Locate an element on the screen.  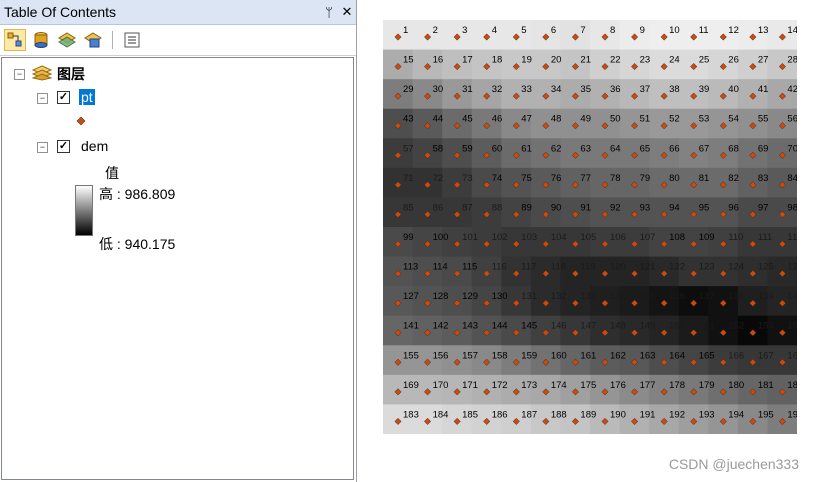
point-label: 133 is located at coordinates (588, 296).